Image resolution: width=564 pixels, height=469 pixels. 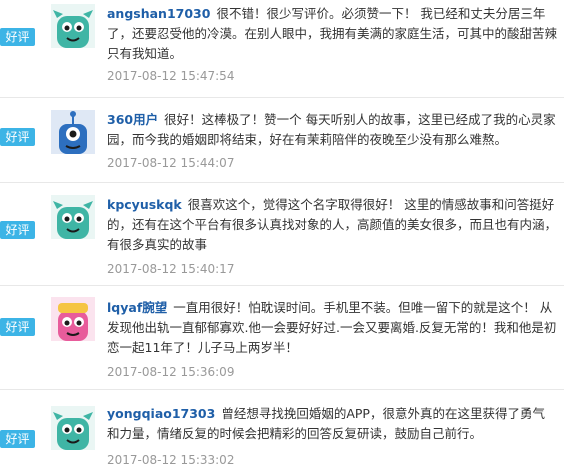 I want to click on username-link: 360用户, so click(x=132, y=119).